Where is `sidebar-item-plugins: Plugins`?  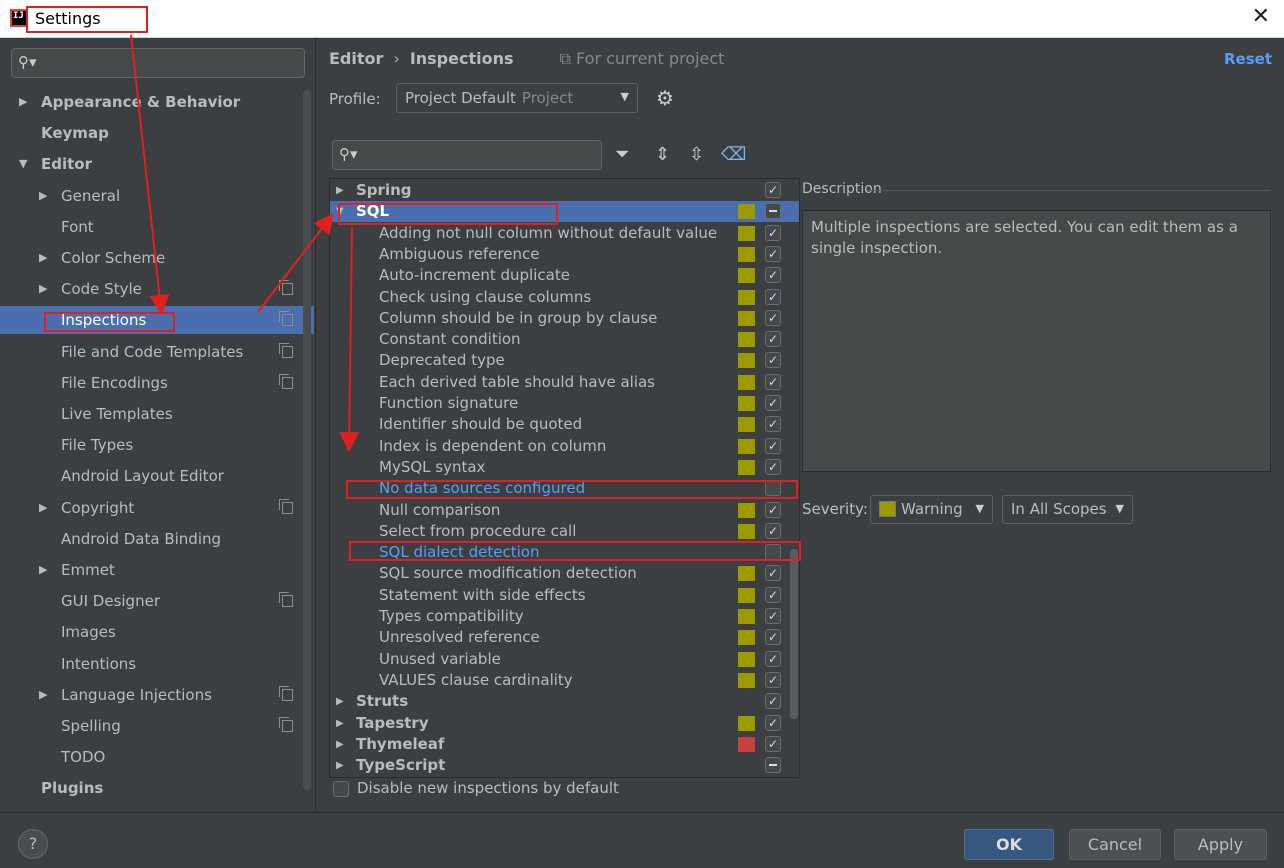 sidebar-item-plugins: Plugins is located at coordinates (157, 788).